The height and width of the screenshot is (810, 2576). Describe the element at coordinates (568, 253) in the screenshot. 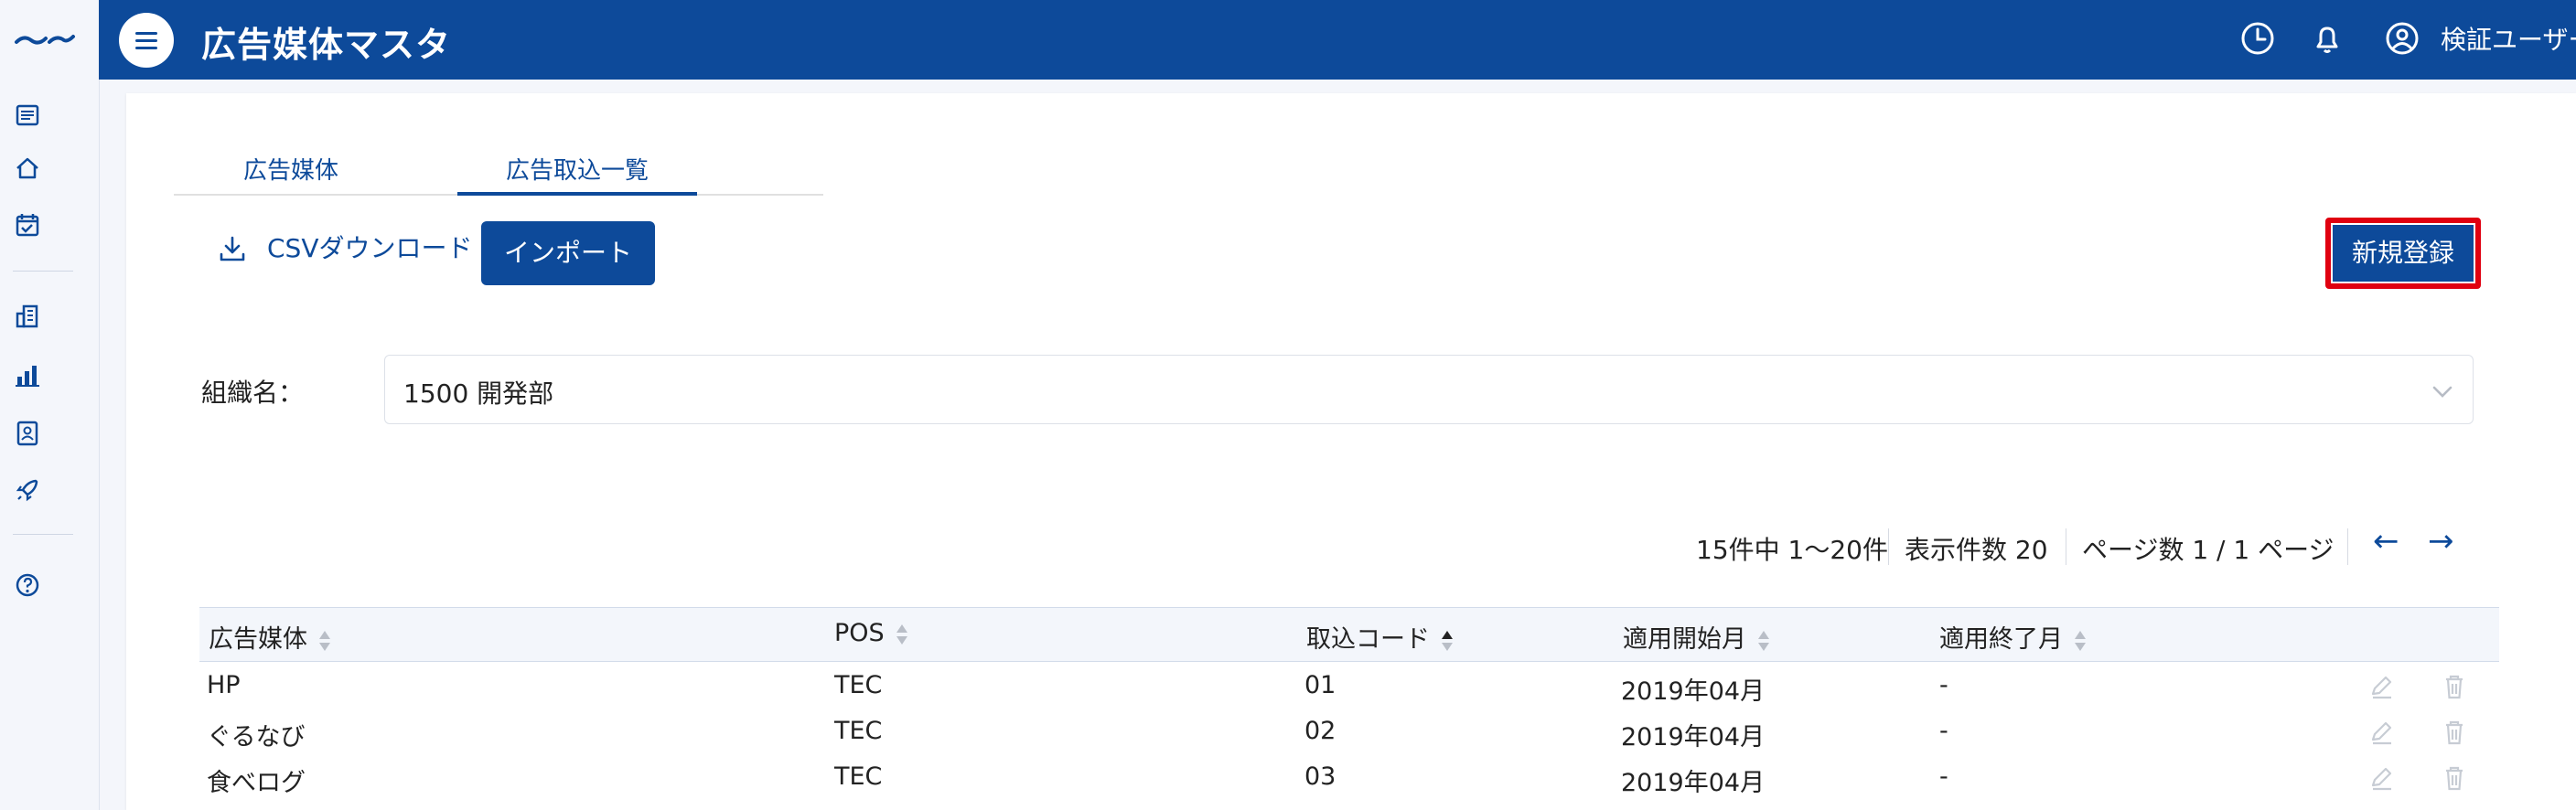

I see `import-button: インポート` at that location.